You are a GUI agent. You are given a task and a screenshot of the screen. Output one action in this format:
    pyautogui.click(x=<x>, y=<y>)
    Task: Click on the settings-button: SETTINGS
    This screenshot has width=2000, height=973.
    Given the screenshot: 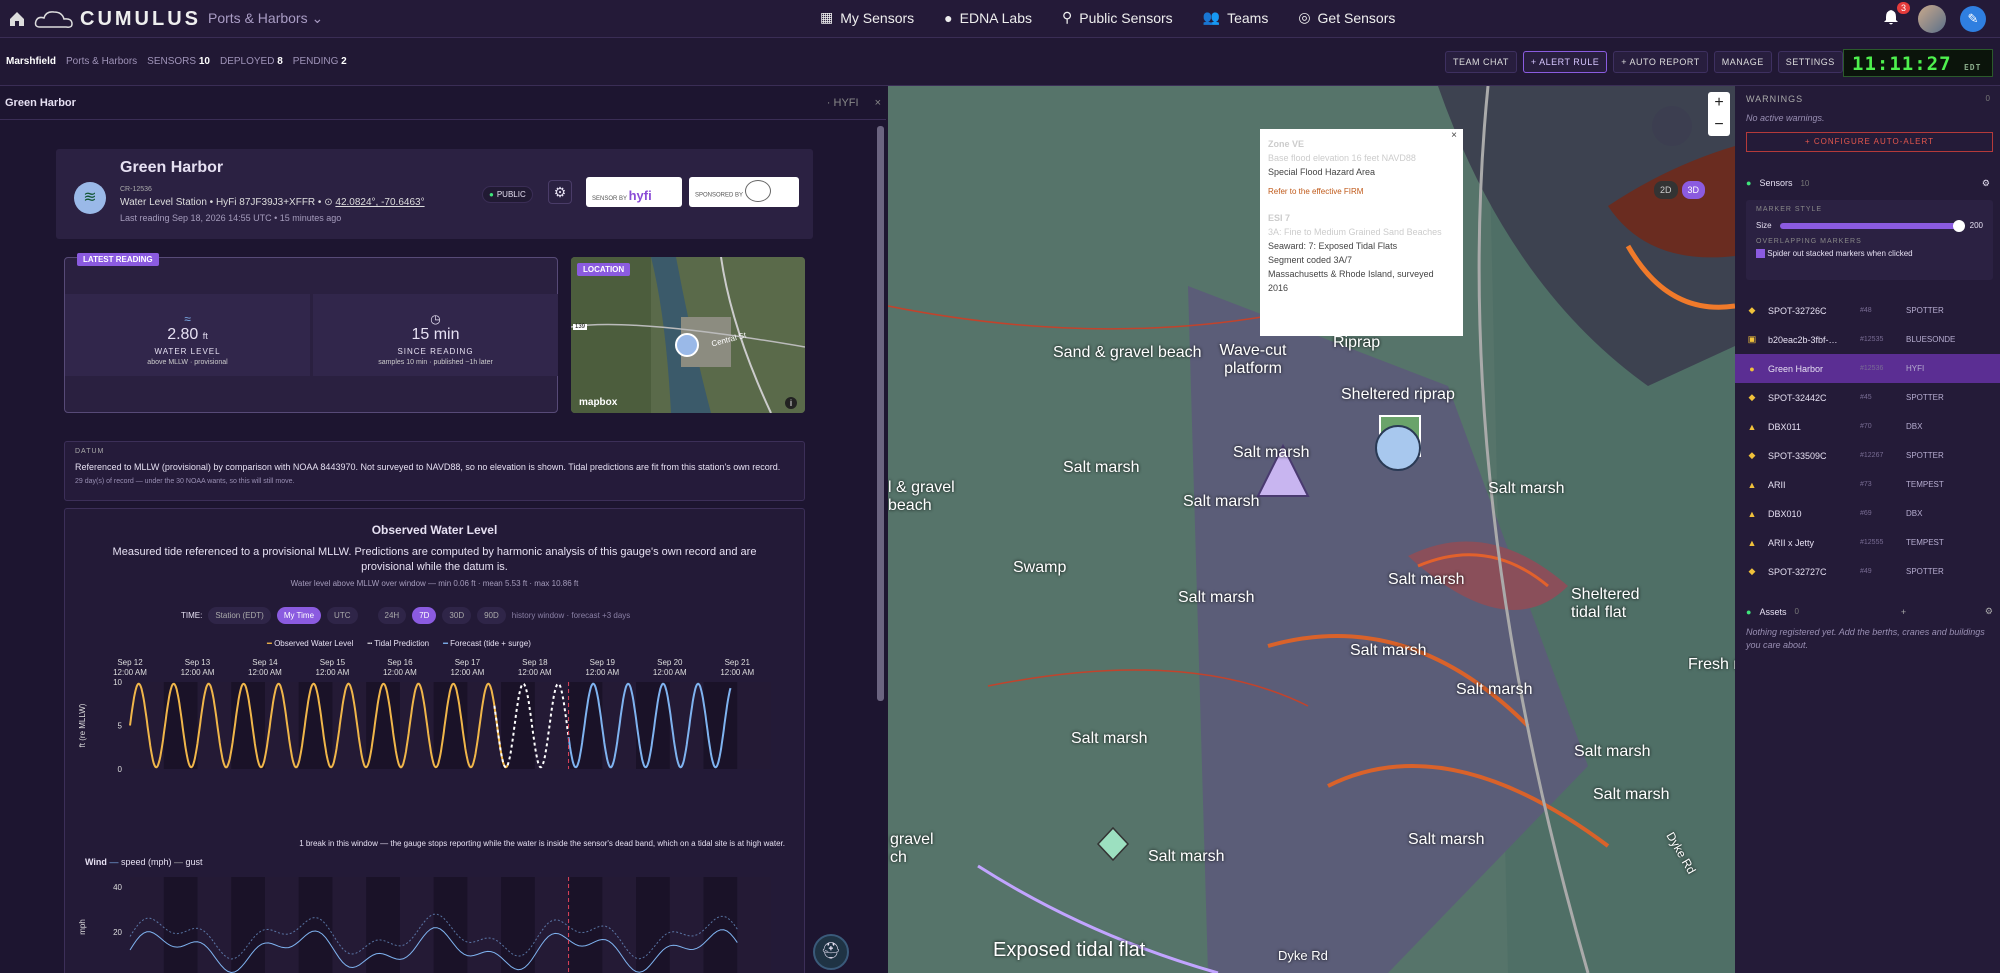 What is the action you would take?
    pyautogui.click(x=1810, y=62)
    